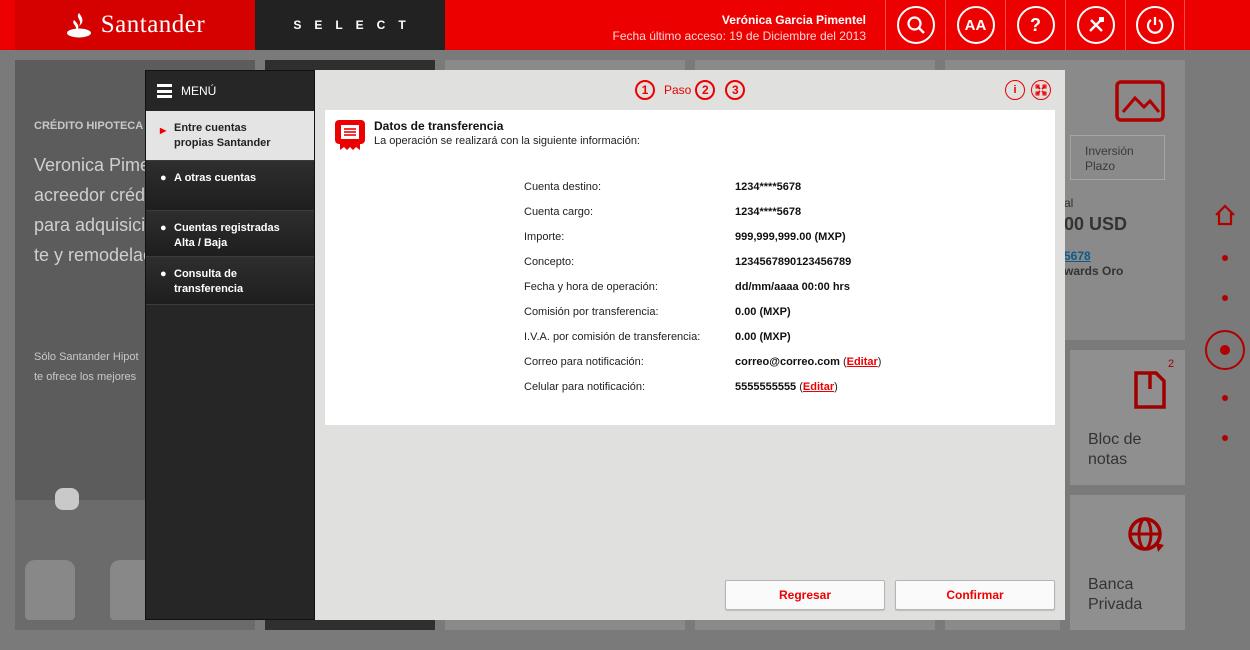 This screenshot has height=650, width=1250. I want to click on notes-card: 2 Bloc de notas, so click(1127, 417).